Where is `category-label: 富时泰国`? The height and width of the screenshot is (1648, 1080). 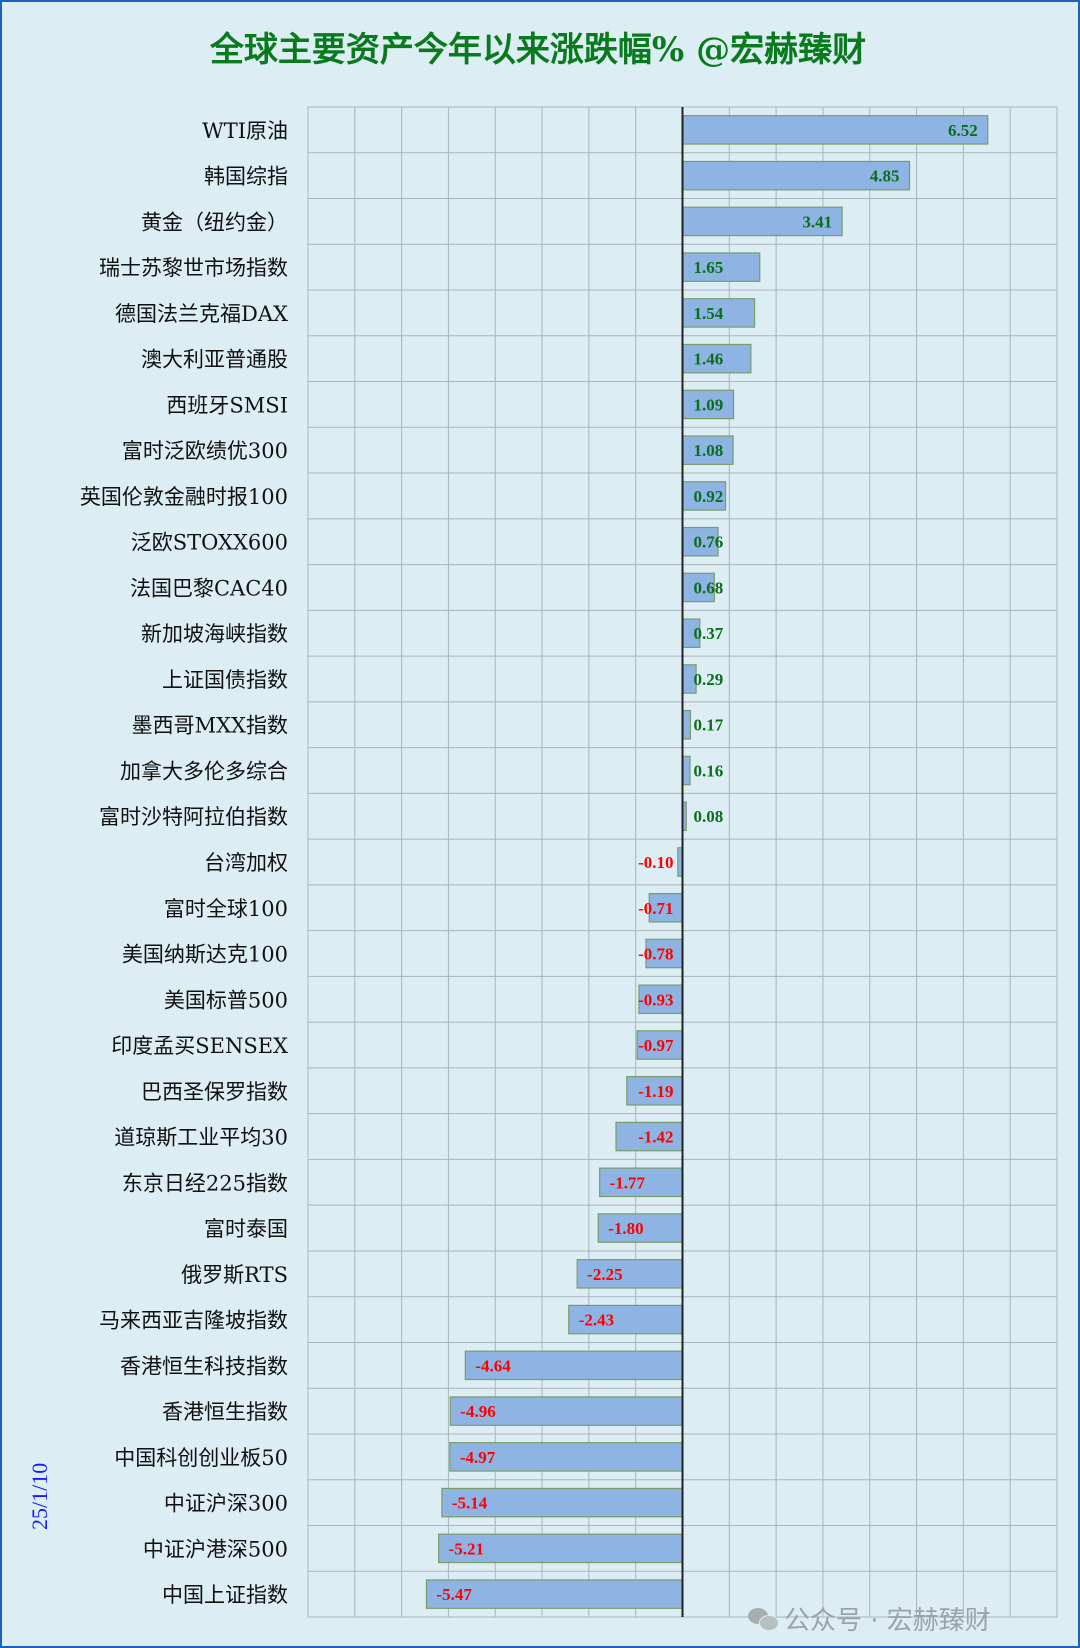
category-label: 富时泰国 is located at coordinates (246, 1229).